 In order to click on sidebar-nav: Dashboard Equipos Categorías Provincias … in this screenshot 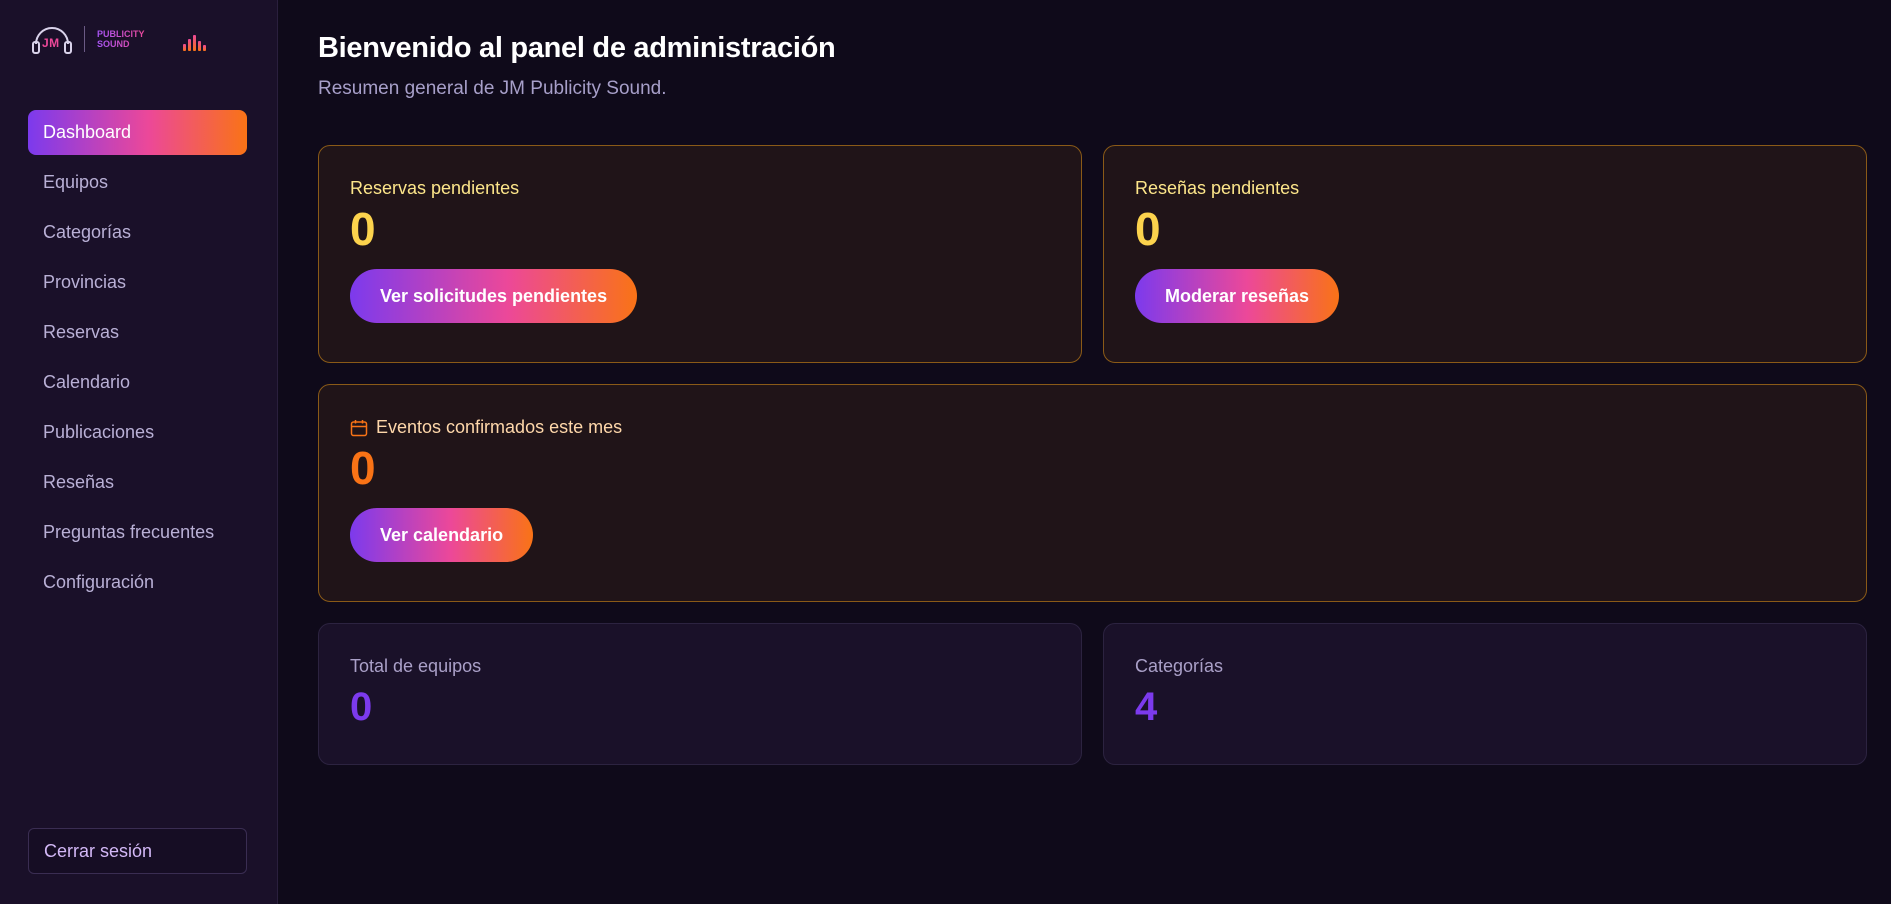, I will do `click(137, 360)`.